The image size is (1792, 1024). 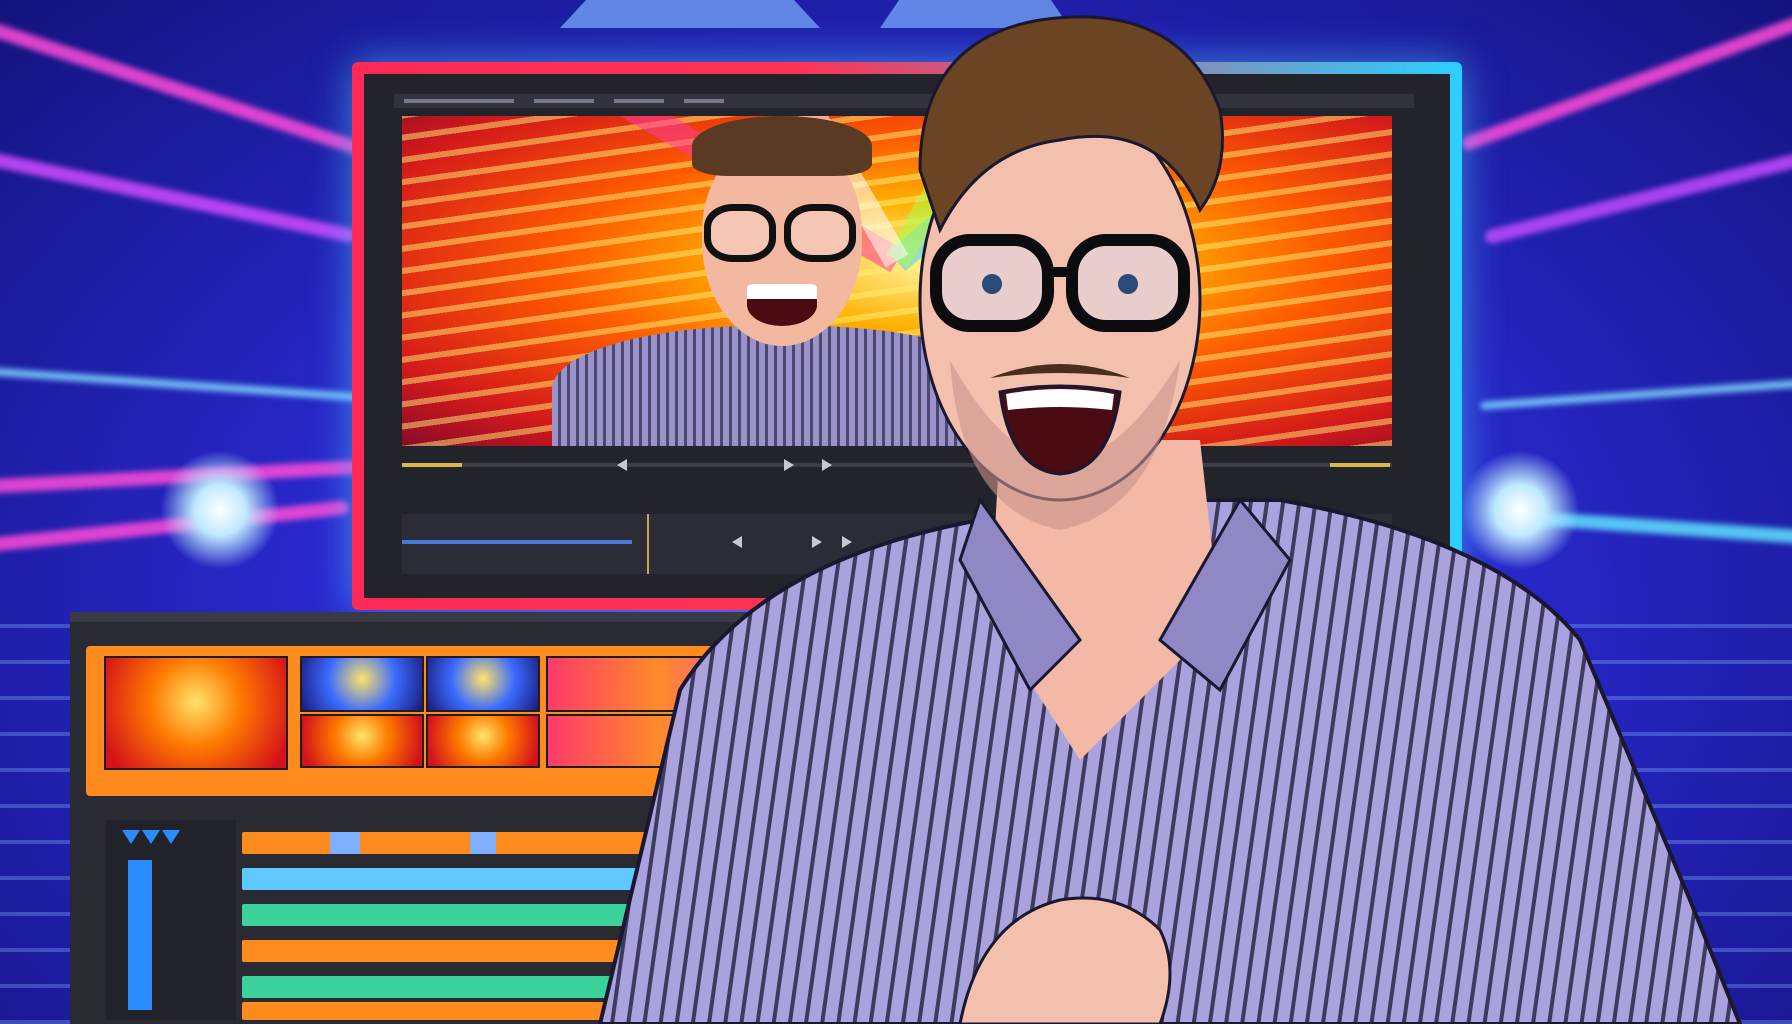 I want to click on host-teeth, so click(x=1060, y=399).